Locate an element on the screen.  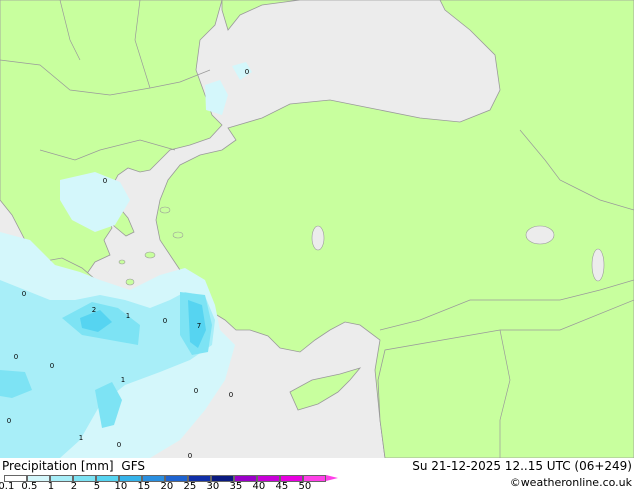
credit-text: ©weatheronline.co.uk is located at coordinates (570, 482).